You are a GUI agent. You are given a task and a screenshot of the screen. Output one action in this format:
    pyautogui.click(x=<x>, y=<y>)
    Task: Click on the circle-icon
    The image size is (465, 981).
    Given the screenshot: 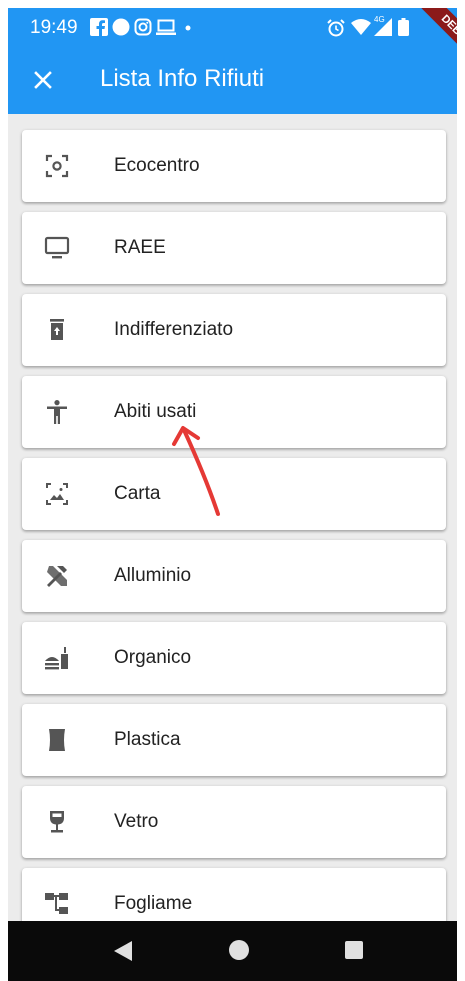 What is the action you would take?
    pyautogui.click(x=121, y=27)
    